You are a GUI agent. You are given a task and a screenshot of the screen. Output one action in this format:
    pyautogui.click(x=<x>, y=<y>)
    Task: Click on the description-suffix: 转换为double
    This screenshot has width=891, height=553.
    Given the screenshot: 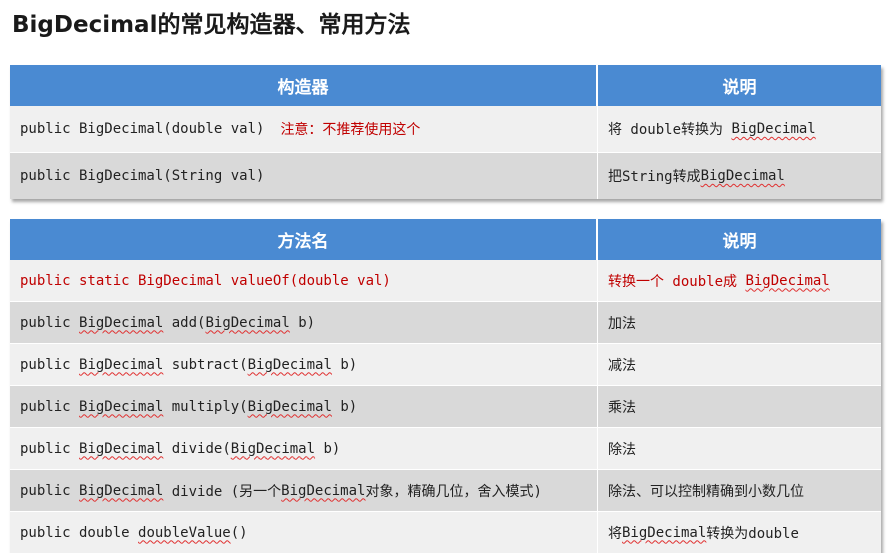 What is the action you would take?
    pyautogui.click(x=752, y=533)
    